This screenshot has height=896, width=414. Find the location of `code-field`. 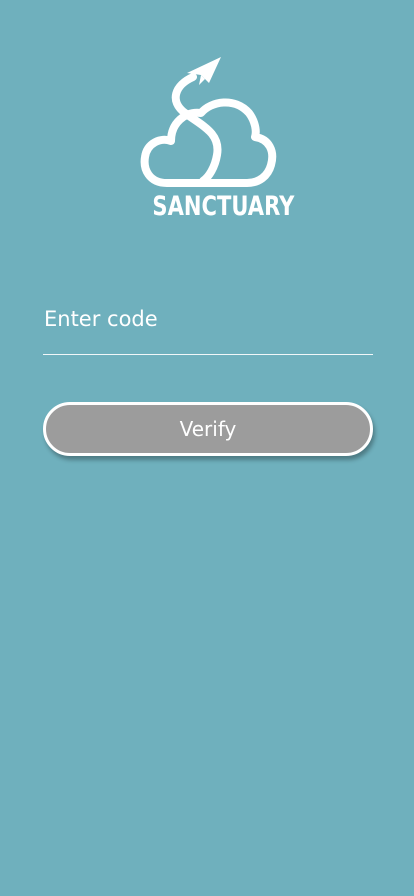

code-field is located at coordinates (208, 325).